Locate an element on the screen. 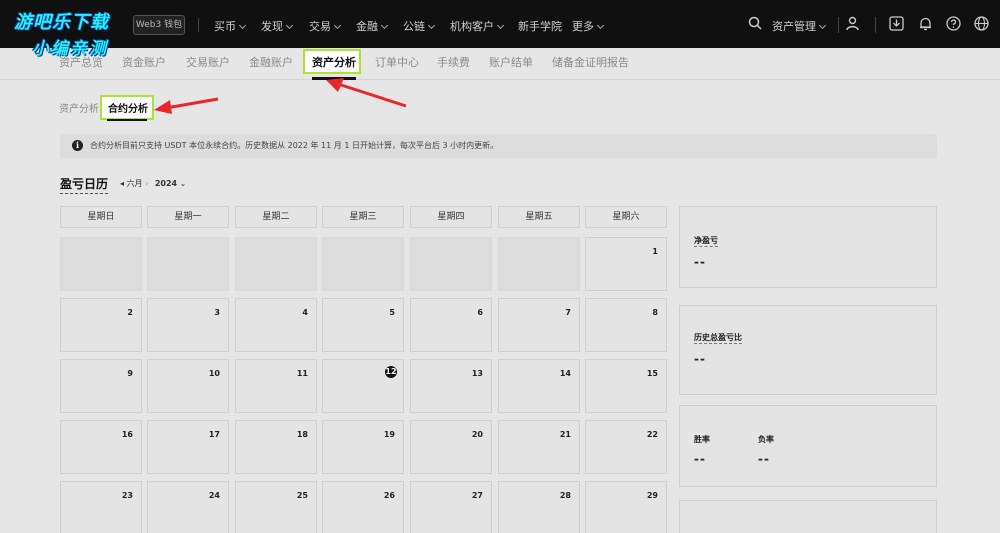 The width and height of the screenshot is (1000, 533). calendar-day-cell: 7 is located at coordinates (539, 325).